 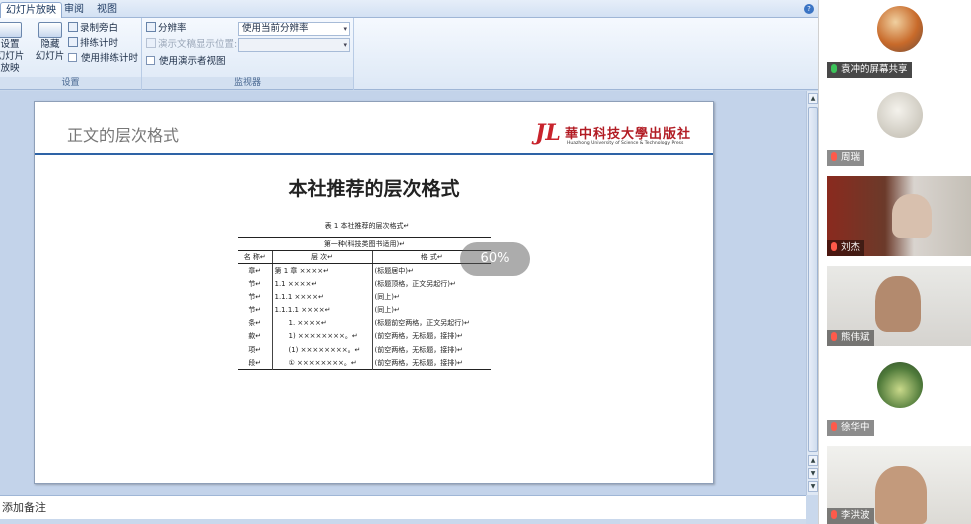 I want to click on participant-name-bar: 袁冲的屏幕共享, so click(x=869, y=70).